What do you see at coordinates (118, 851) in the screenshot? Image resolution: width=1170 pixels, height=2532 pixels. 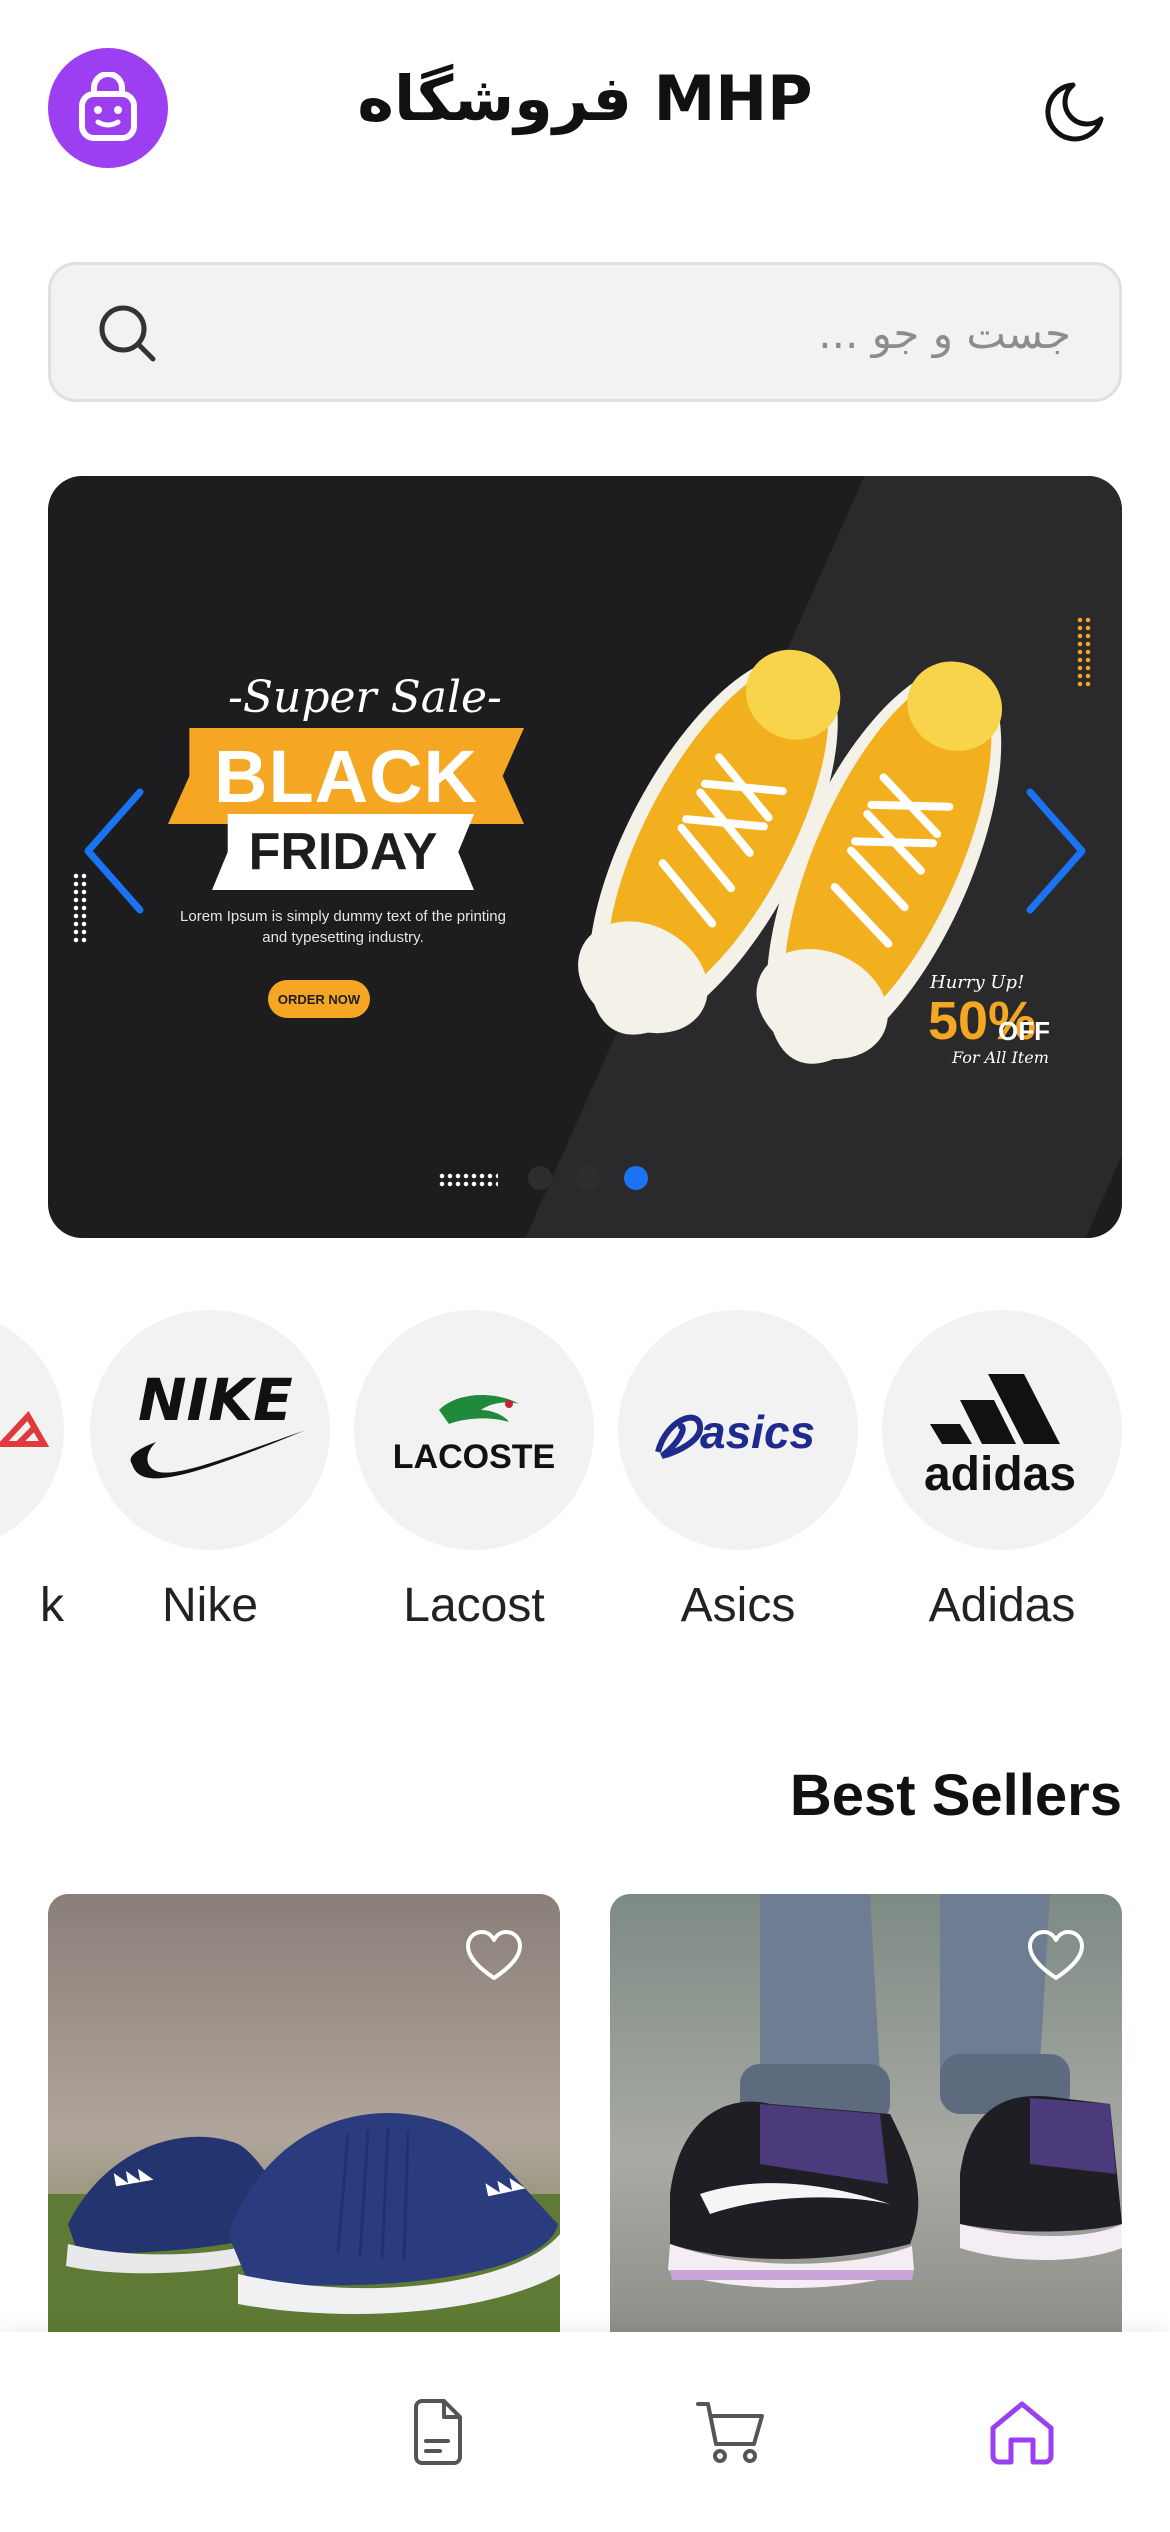 I see `banner-prev-arrow-icon` at bounding box center [118, 851].